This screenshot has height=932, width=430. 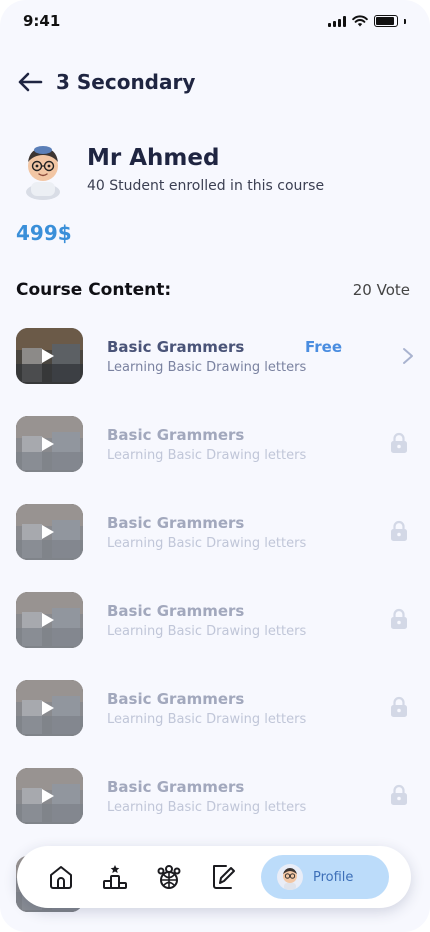 What do you see at coordinates (405, 21) in the screenshot?
I see `battery-cap` at bounding box center [405, 21].